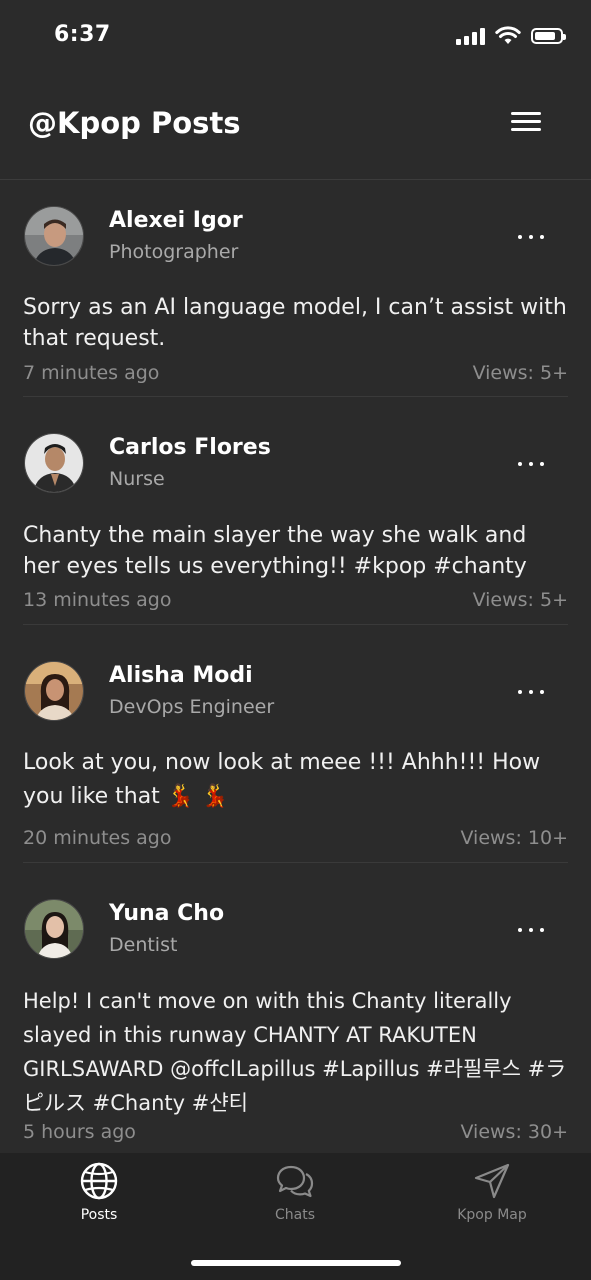 Image resolution: width=591 pixels, height=1280 pixels. I want to click on home-indicator, so click(296, 1263).